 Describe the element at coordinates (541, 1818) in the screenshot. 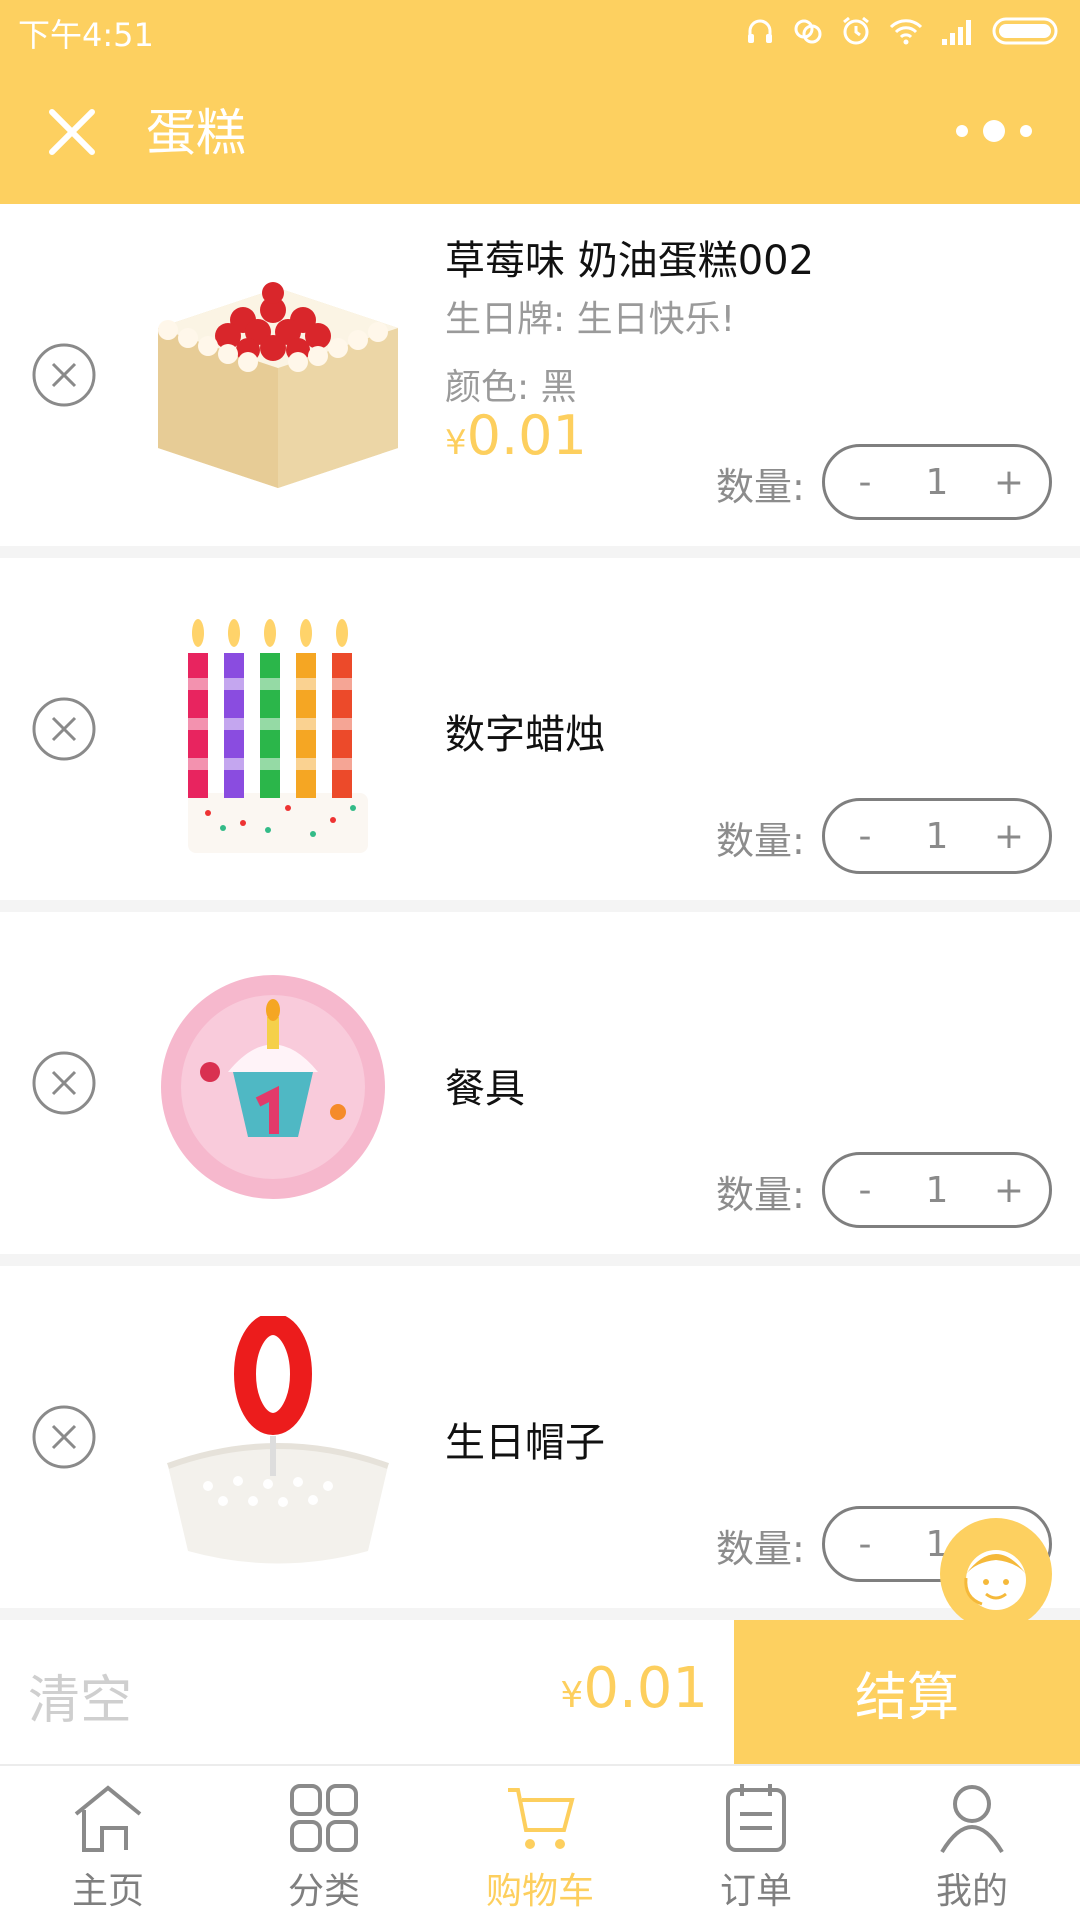

I see `cart-icon` at that location.